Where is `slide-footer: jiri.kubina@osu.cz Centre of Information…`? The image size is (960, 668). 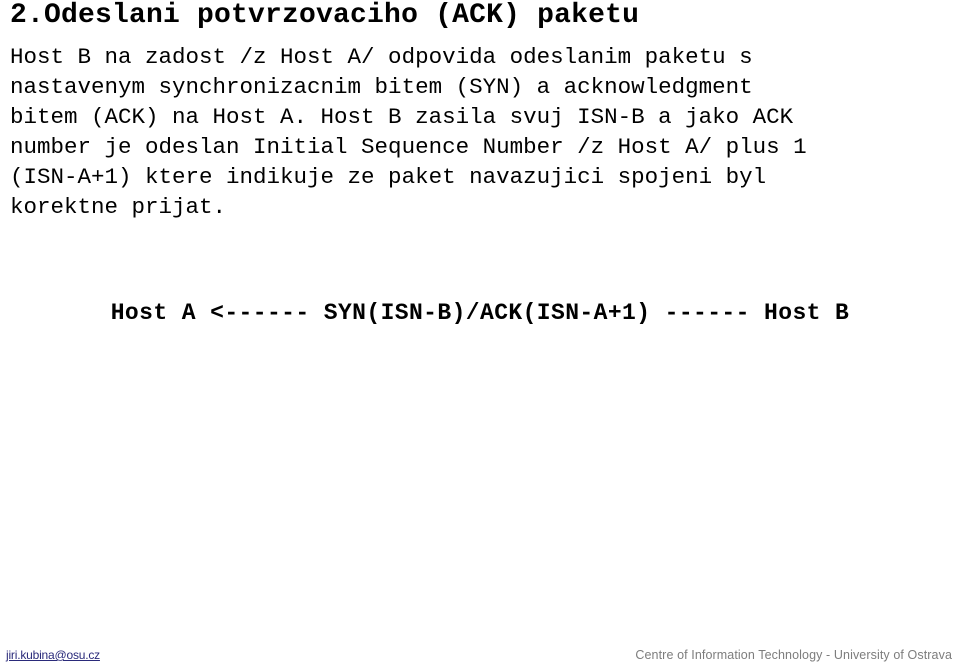
slide-footer: jiri.kubina@osu.cz Centre of Information… is located at coordinates (480, 651).